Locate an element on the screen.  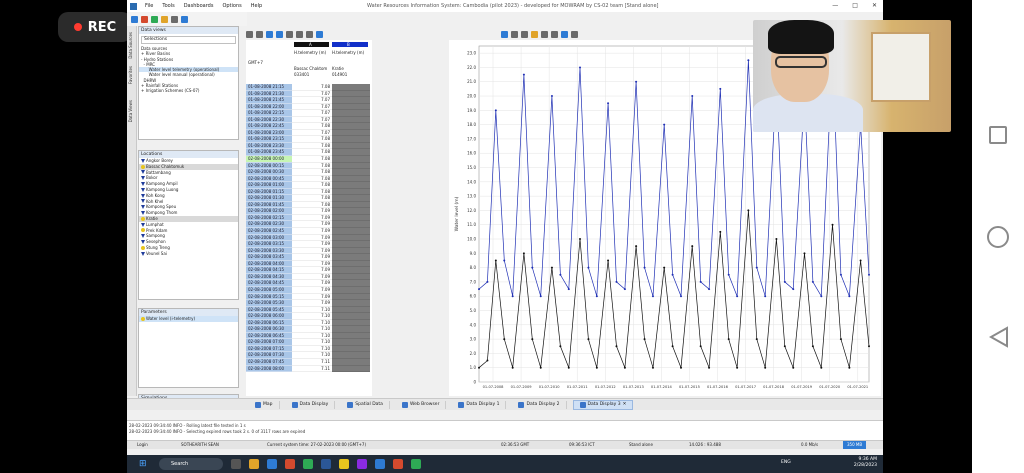
database-icon is located at coordinates (144, 19).